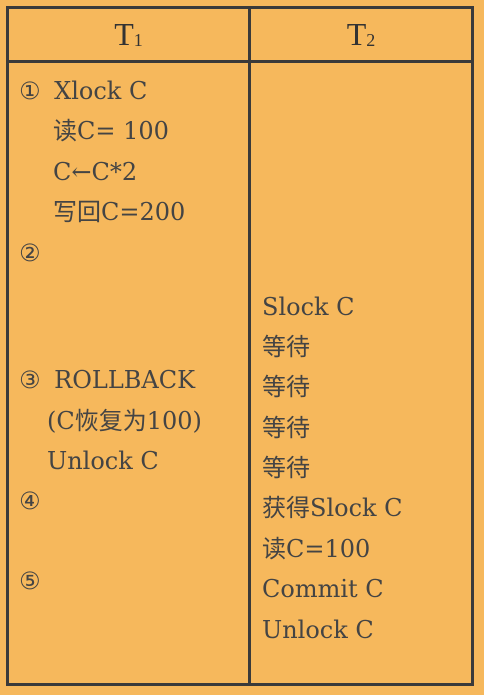 This screenshot has height=695, width=484. I want to click on column-divider, so click(249, 346).